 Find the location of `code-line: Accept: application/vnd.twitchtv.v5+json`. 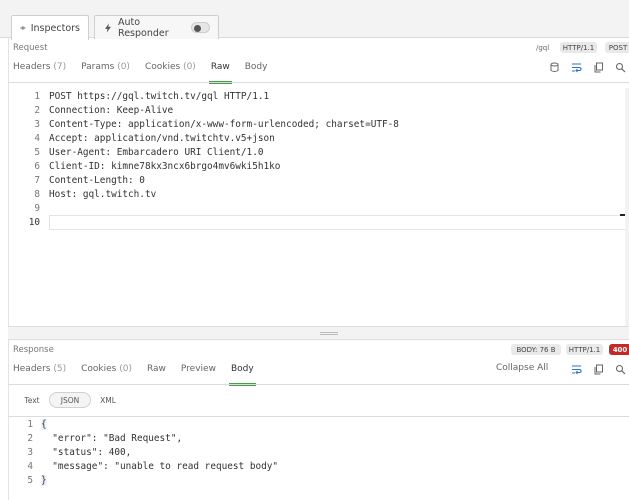

code-line: Accept: application/vnd.twitchtv.v5+json is located at coordinates (162, 138).